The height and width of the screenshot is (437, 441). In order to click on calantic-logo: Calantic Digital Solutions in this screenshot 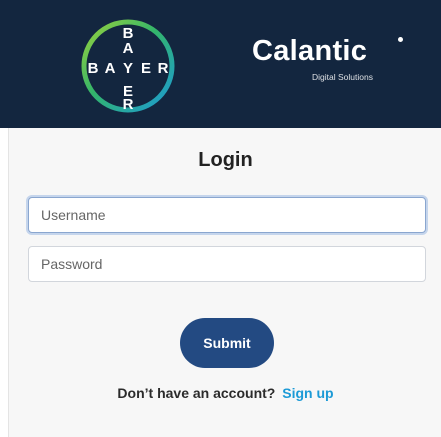, I will do `click(332, 64)`.